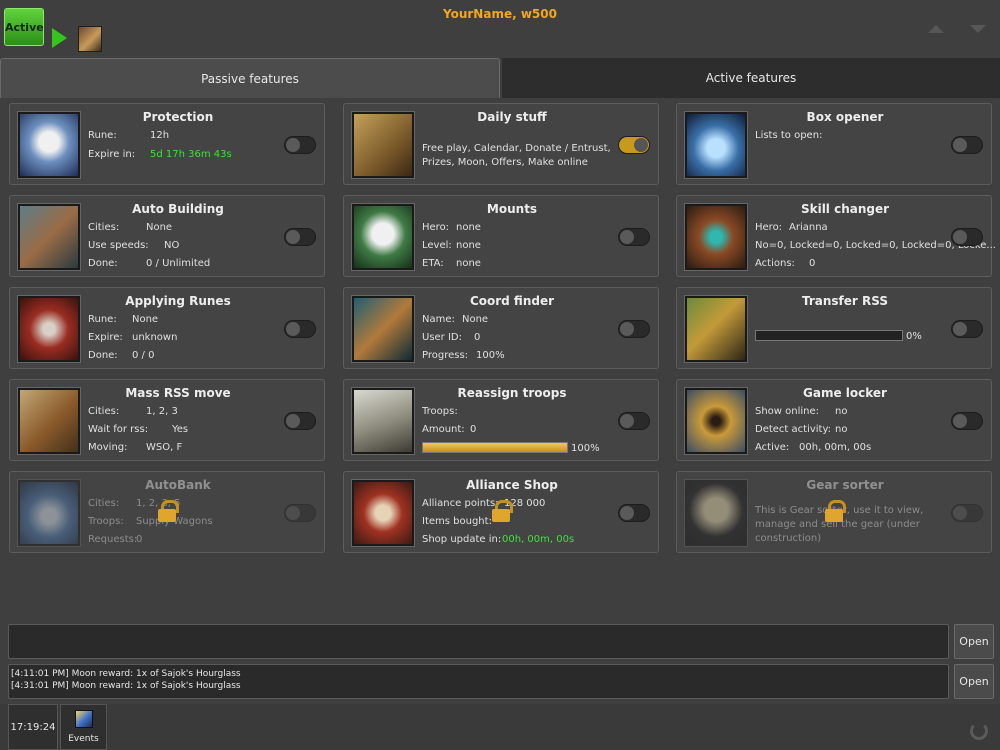  Describe the element at coordinates (834, 328) in the screenshot. I see `card-transfer-rss: Transfer RSS 0%` at that location.